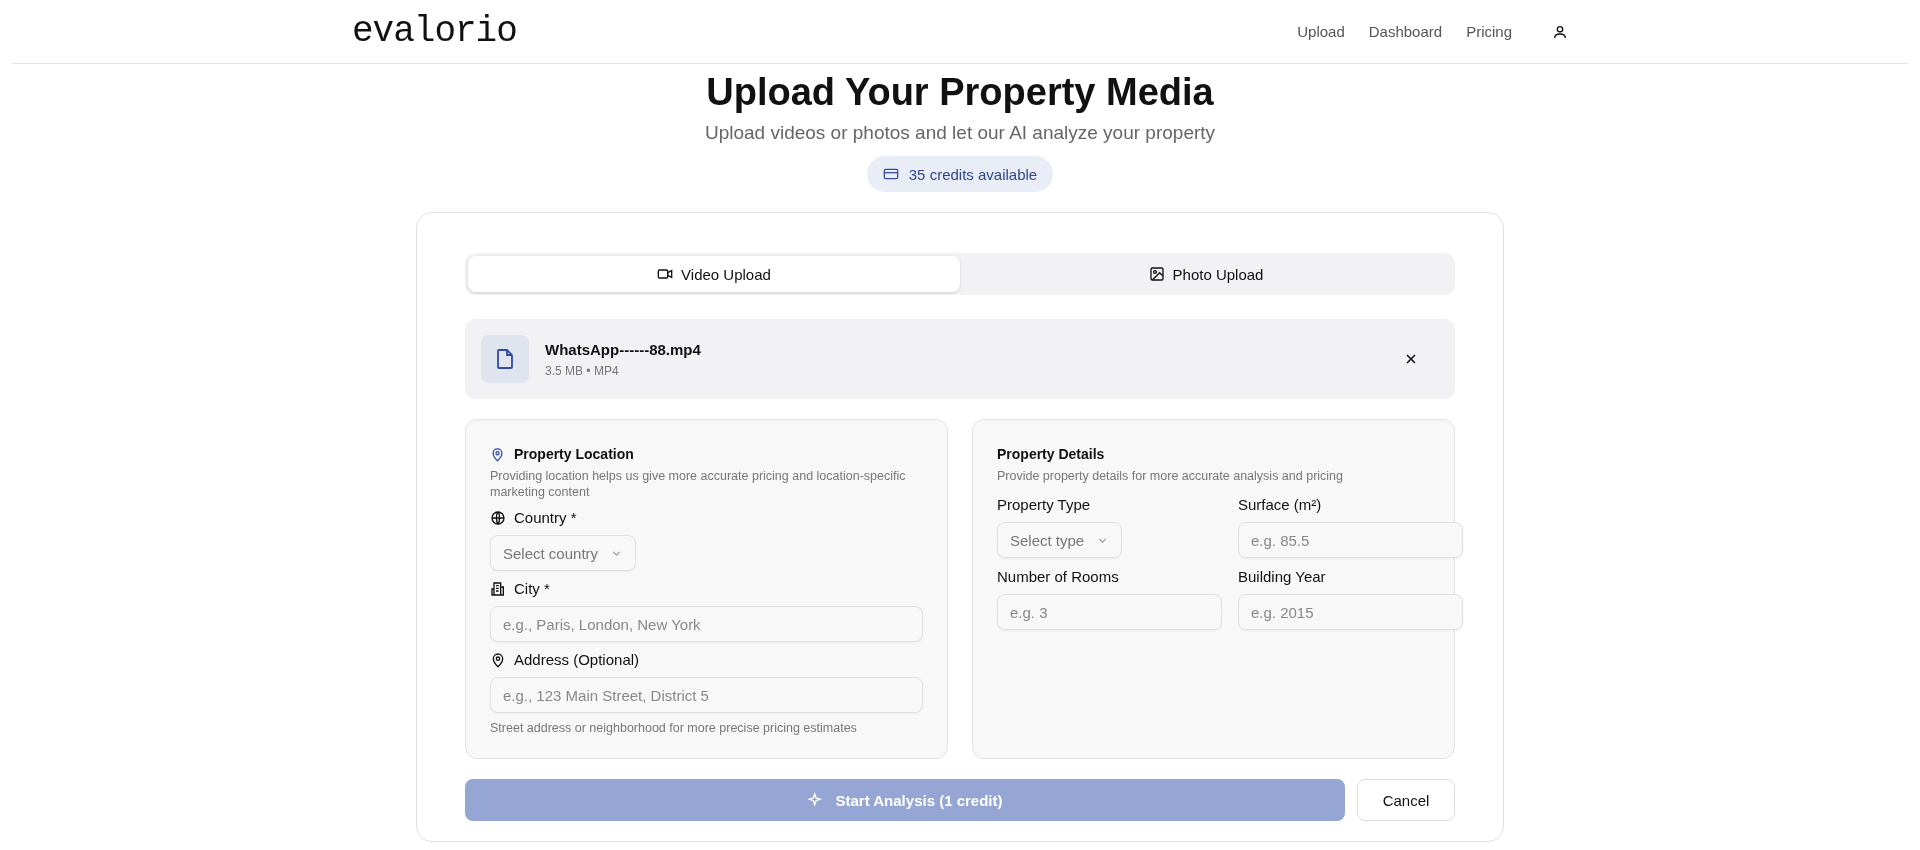 The image size is (1920, 850). What do you see at coordinates (434, 31) in the screenshot?
I see `logo: evalorio` at bounding box center [434, 31].